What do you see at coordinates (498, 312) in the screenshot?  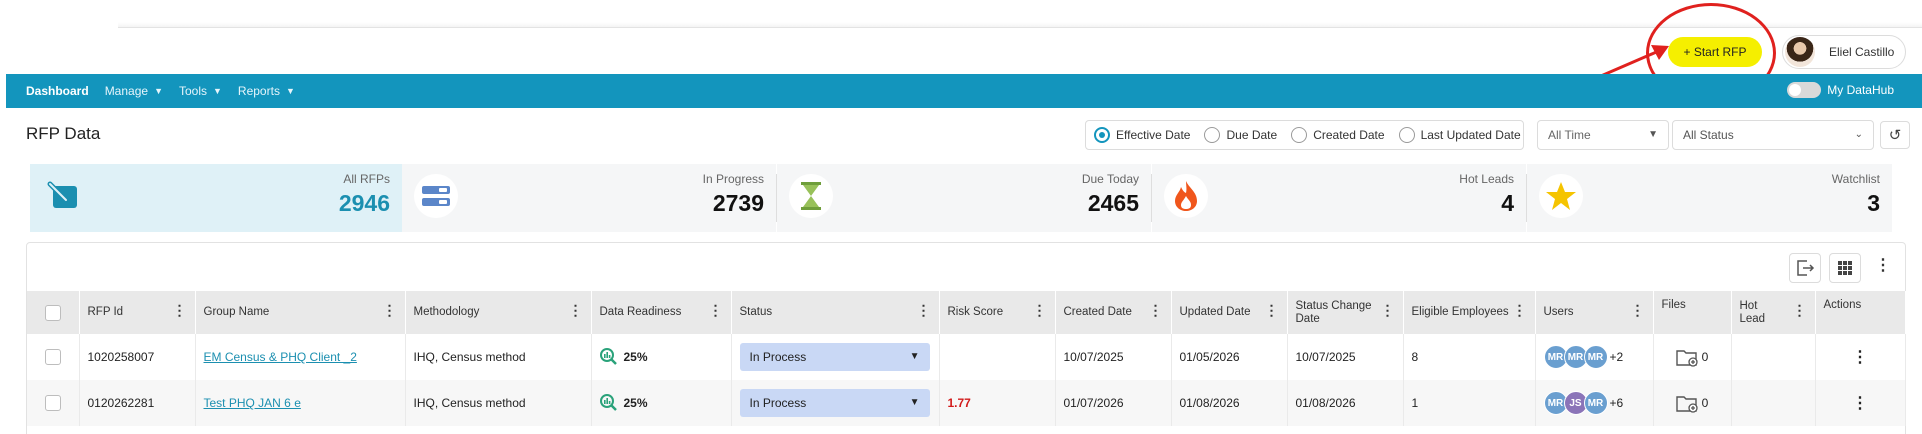 I see `header-methodology: Methodology ⋮` at bounding box center [498, 312].